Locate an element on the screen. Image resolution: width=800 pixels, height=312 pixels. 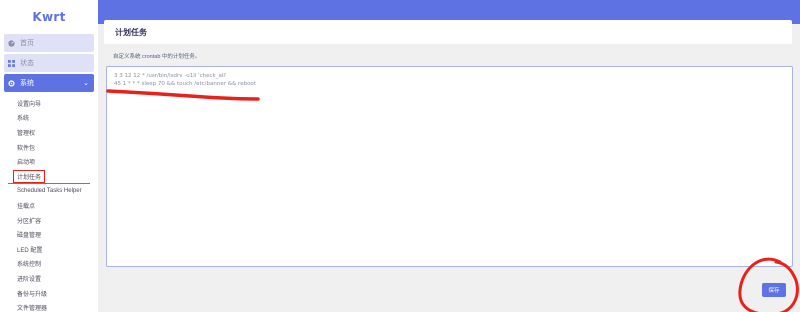
sidebar-item-status: 状态 is located at coordinates (49, 63).